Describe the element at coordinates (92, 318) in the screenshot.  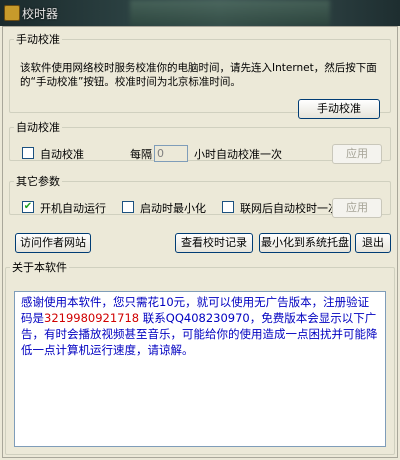
I see `registration-code: 3219980921718` at that location.